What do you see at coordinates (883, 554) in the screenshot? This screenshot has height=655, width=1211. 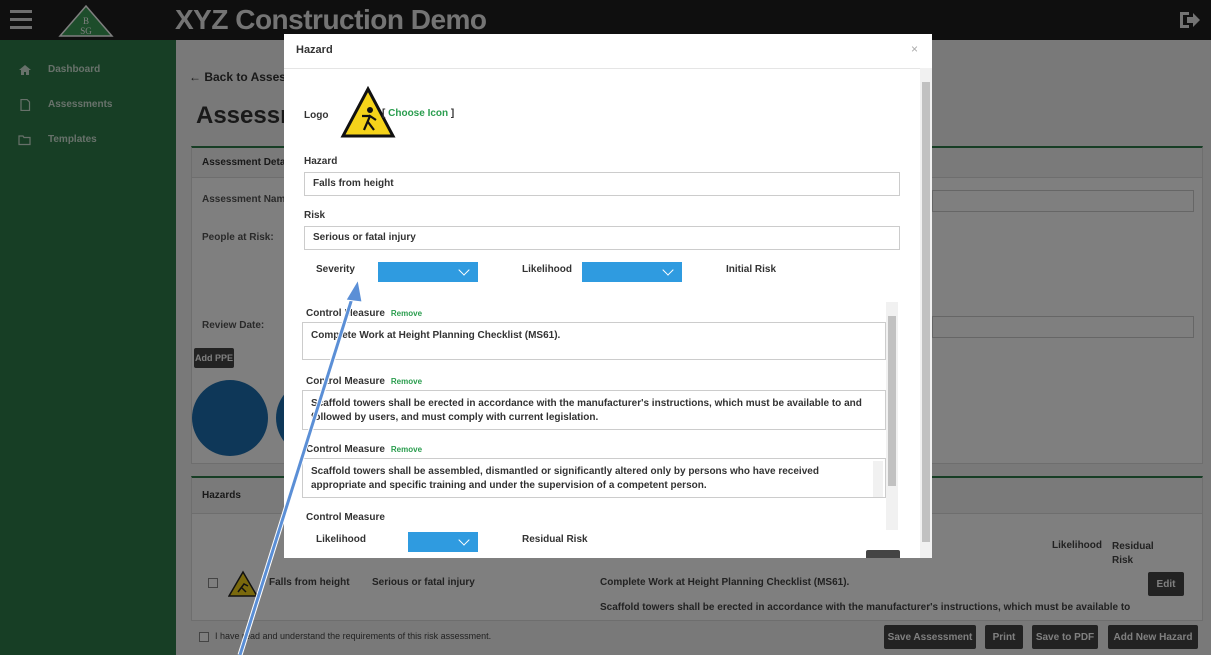 I see `modal-action-button` at bounding box center [883, 554].